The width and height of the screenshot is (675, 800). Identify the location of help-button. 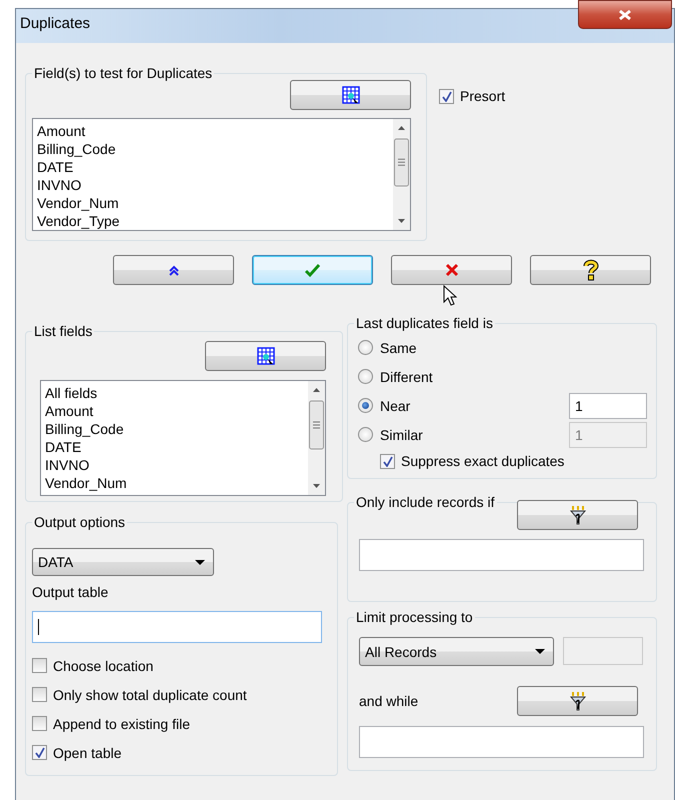
(590, 270).